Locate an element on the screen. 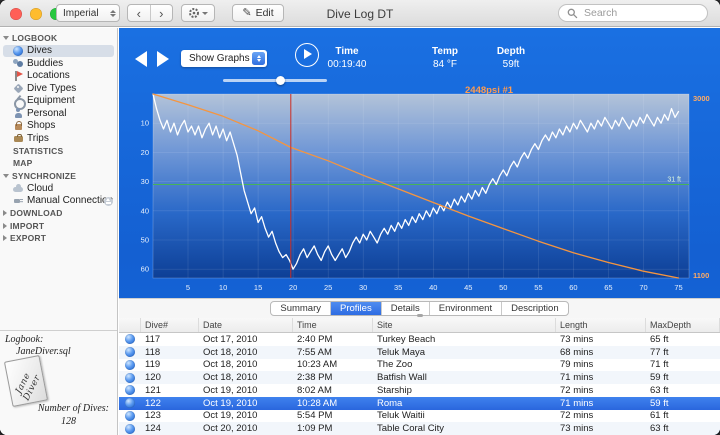 The height and width of the screenshot is (435, 720). sidebar-section-download: DOWNLOAD is located at coordinates (58, 213).